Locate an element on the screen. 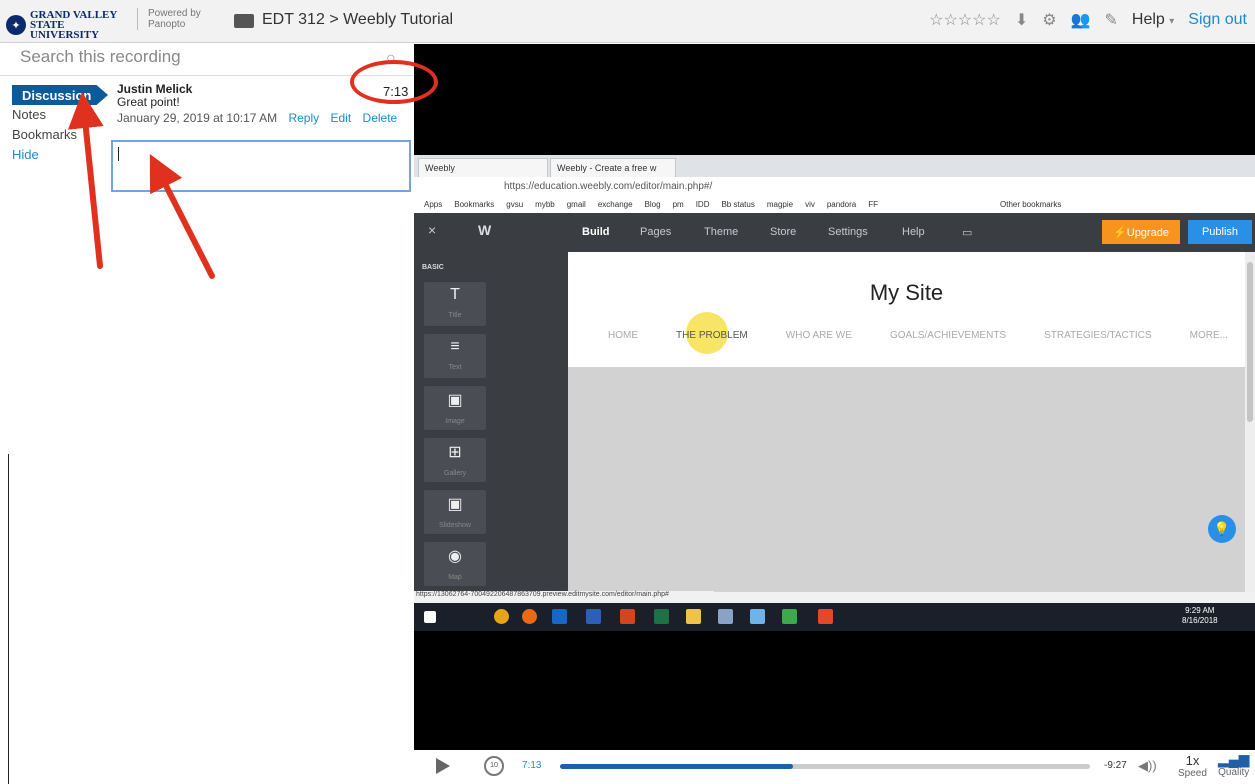  tab-notes: Notes is located at coordinates (29, 114).